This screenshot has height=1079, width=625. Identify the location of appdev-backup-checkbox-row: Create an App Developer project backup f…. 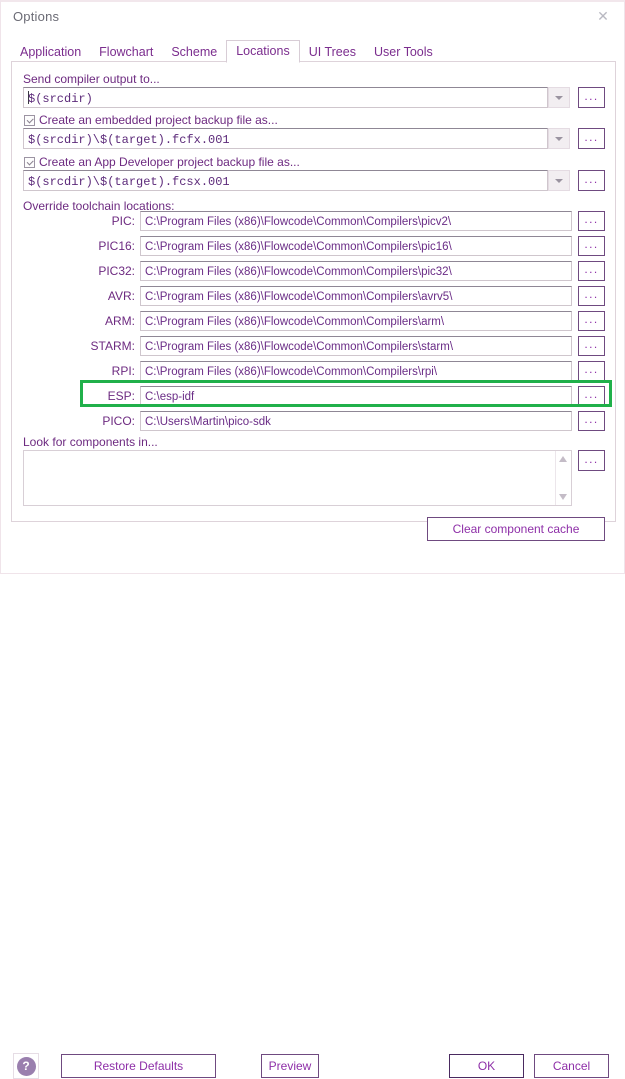
(162, 162).